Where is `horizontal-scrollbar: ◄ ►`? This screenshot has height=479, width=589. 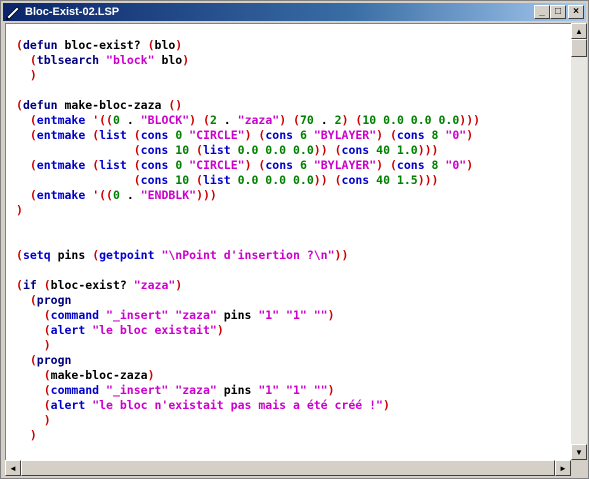
horizontal-scrollbar: ◄ ► is located at coordinates (288, 468).